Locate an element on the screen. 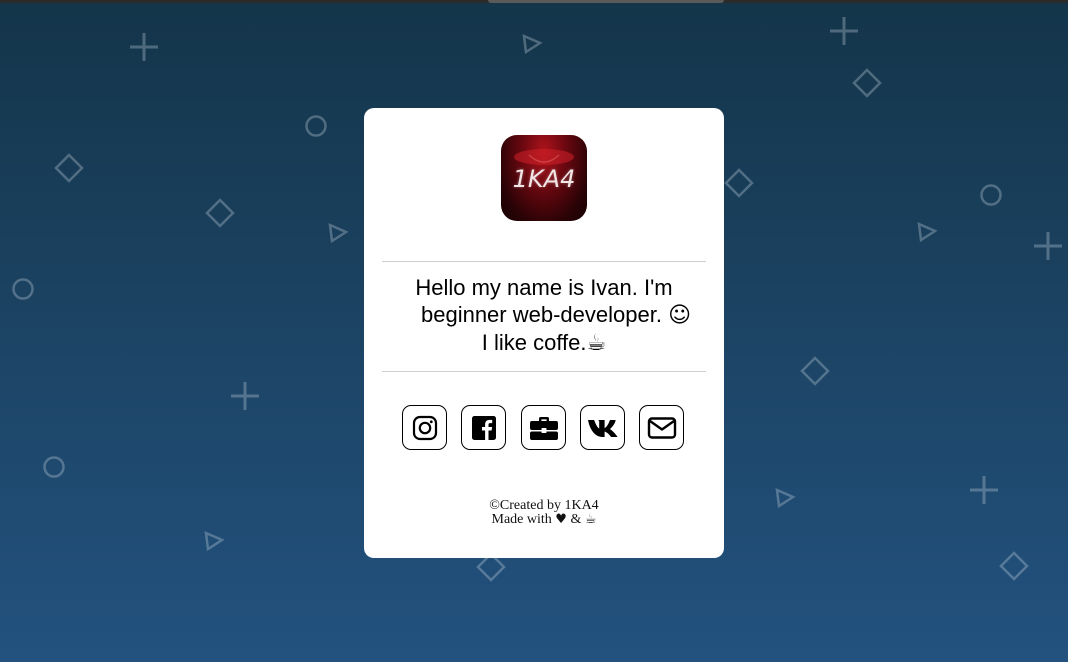 The width and height of the screenshot is (1068, 662). bio-line-2-text: beginner web-developer. is located at coordinates (541, 314).